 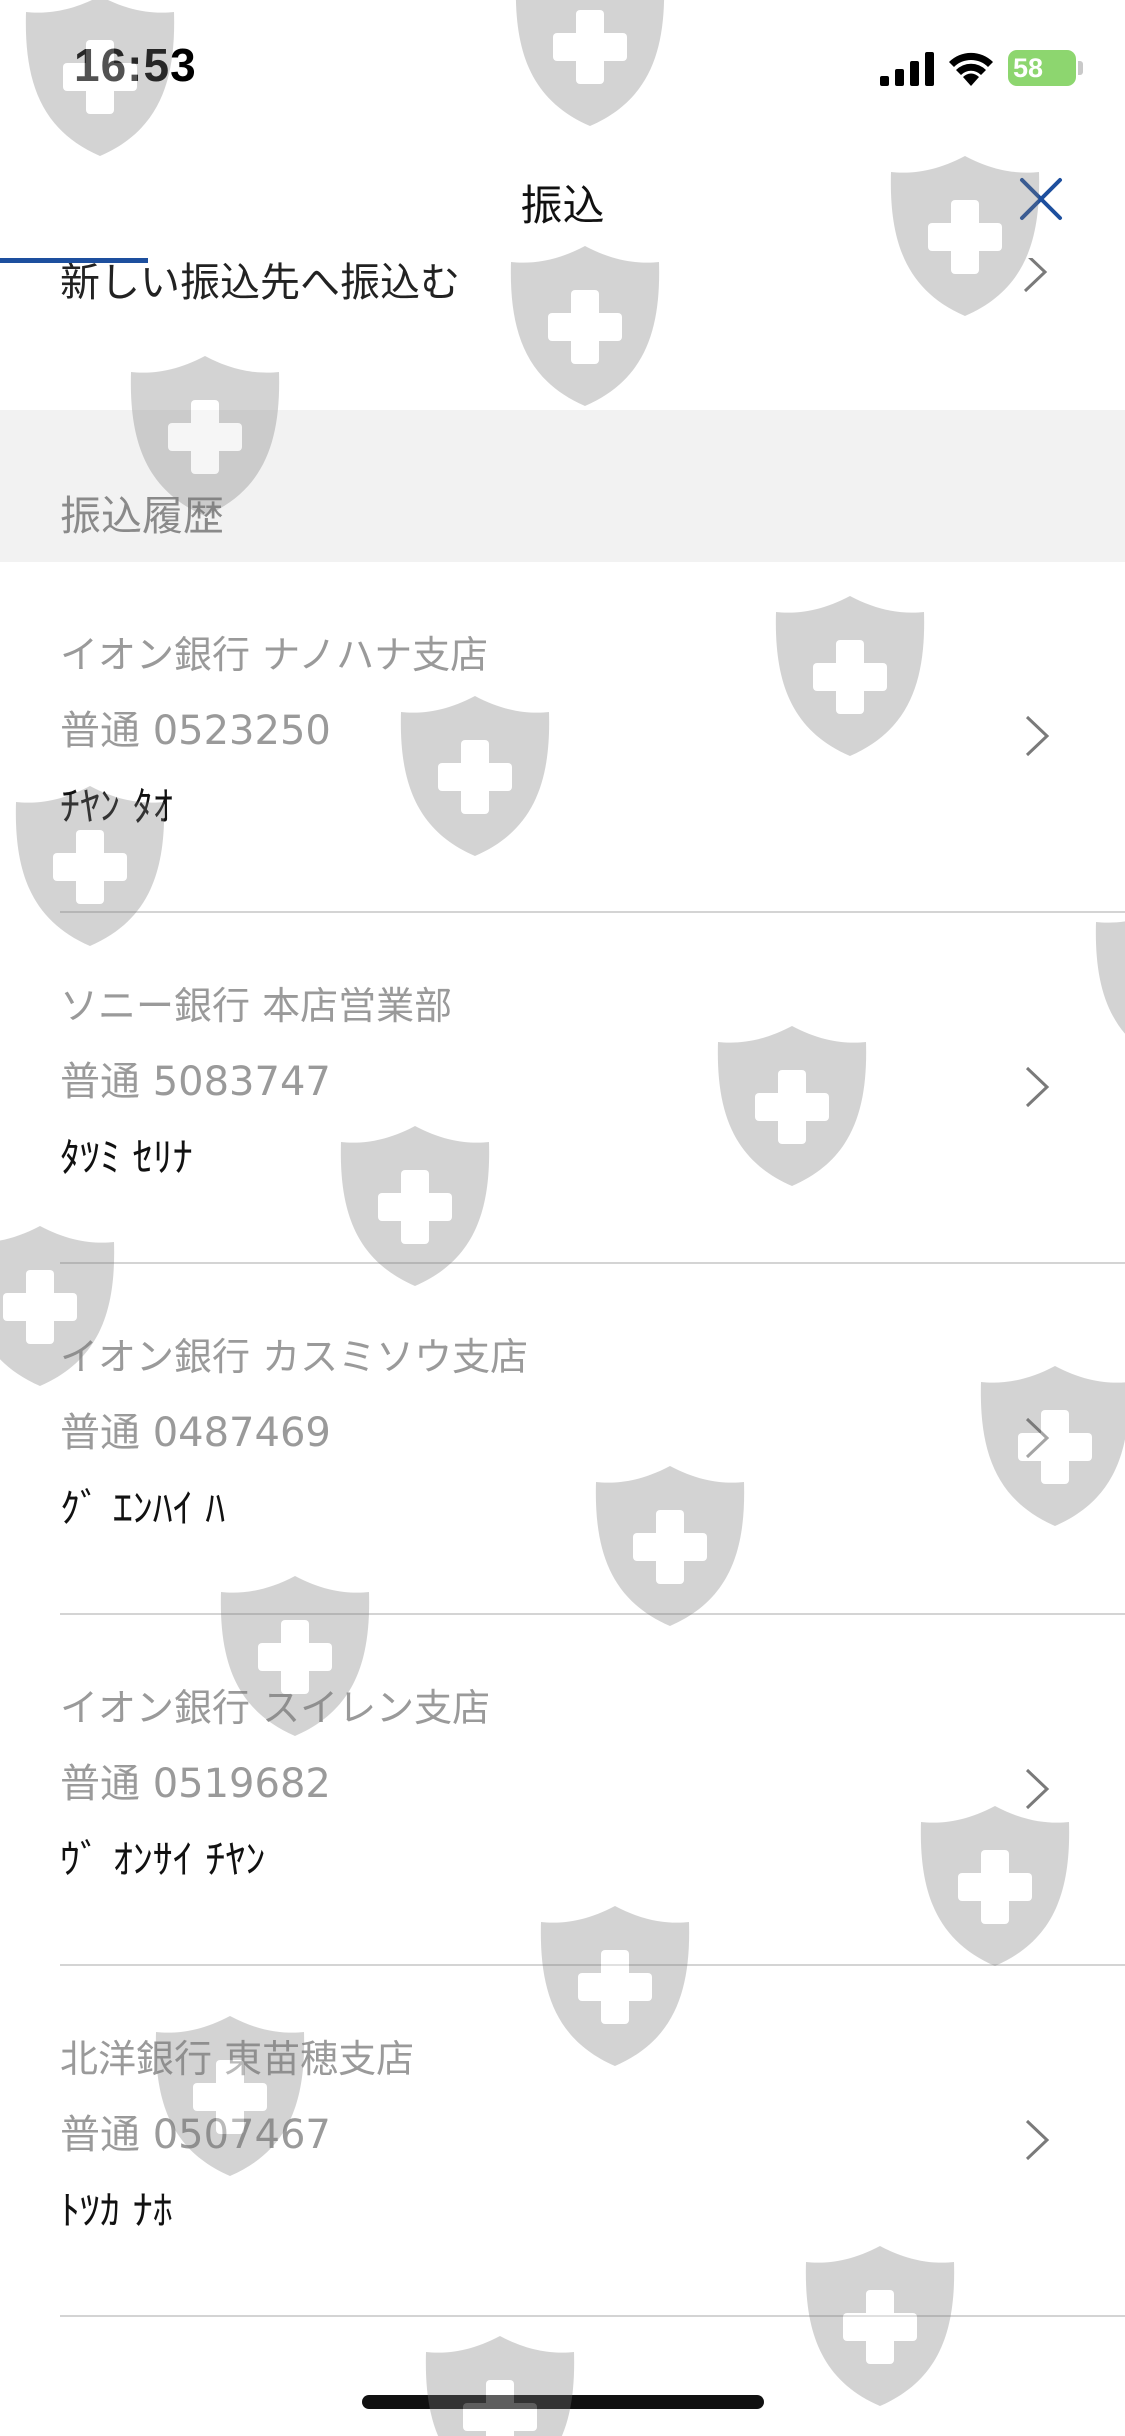 I want to click on payee-name: ﾄﾂｶ ﾅﾎ, so click(x=116, y=2211).